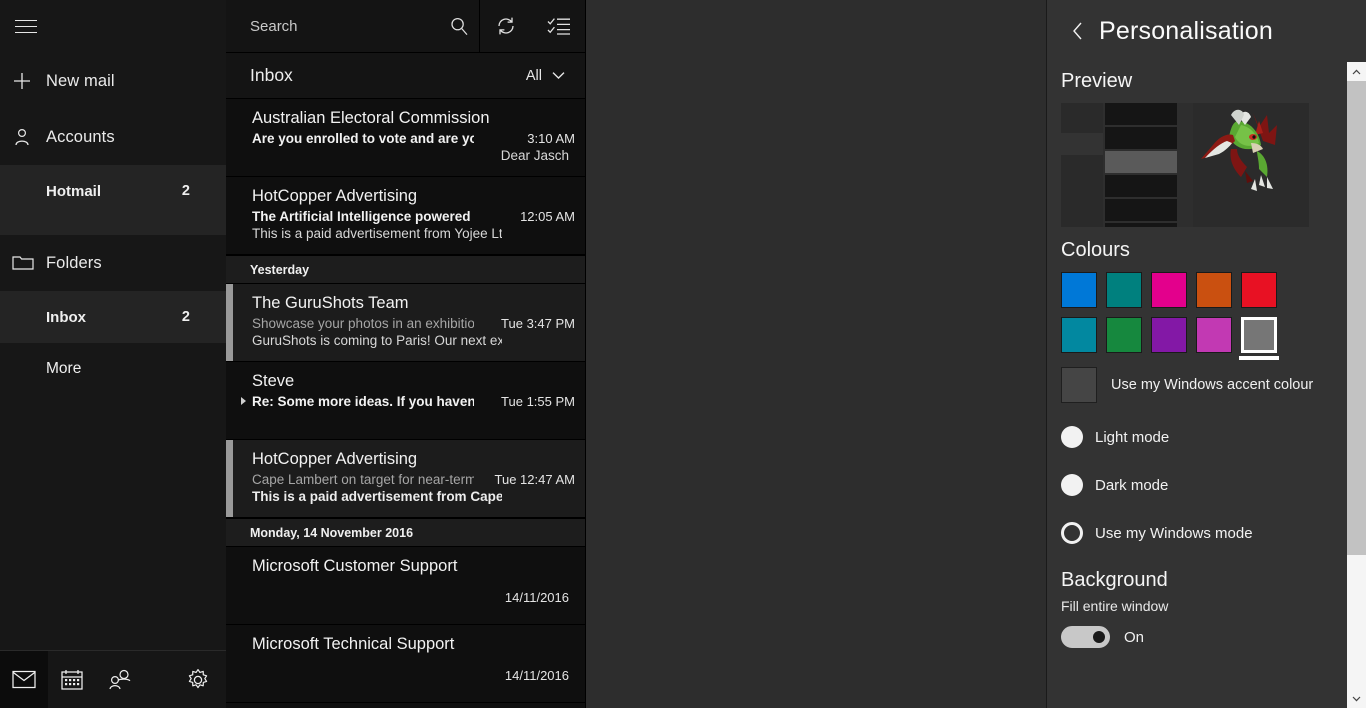 The height and width of the screenshot is (708, 1366). I want to click on message-subject: Re: Some more ideas. If you haven't alre, so click(363, 401).